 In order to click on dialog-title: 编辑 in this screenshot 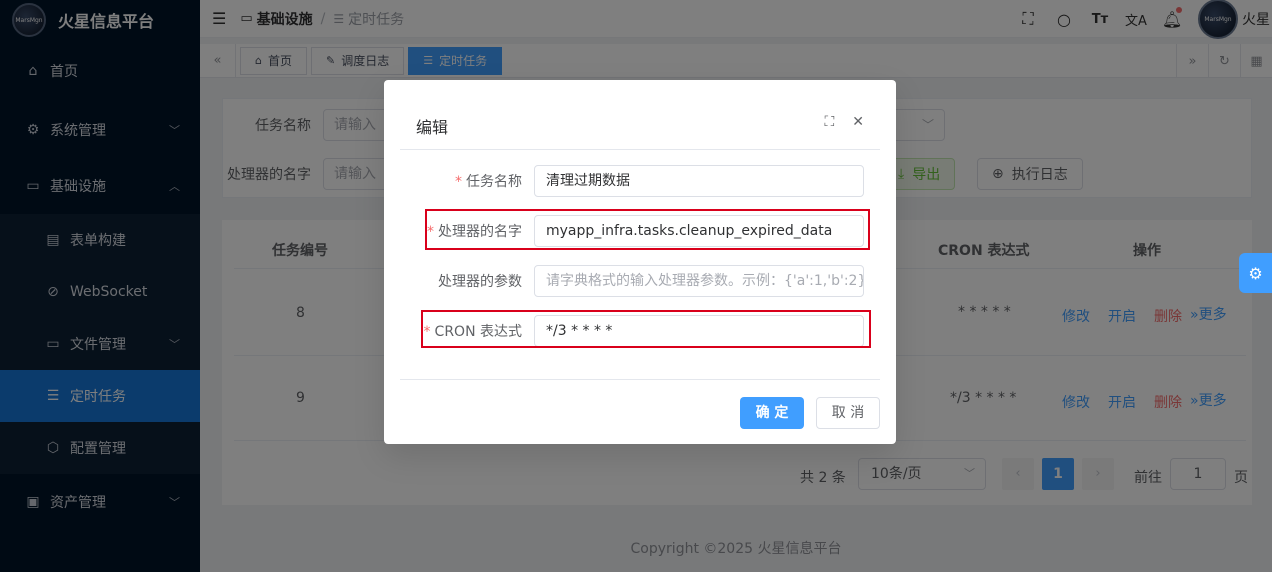, I will do `click(432, 127)`.